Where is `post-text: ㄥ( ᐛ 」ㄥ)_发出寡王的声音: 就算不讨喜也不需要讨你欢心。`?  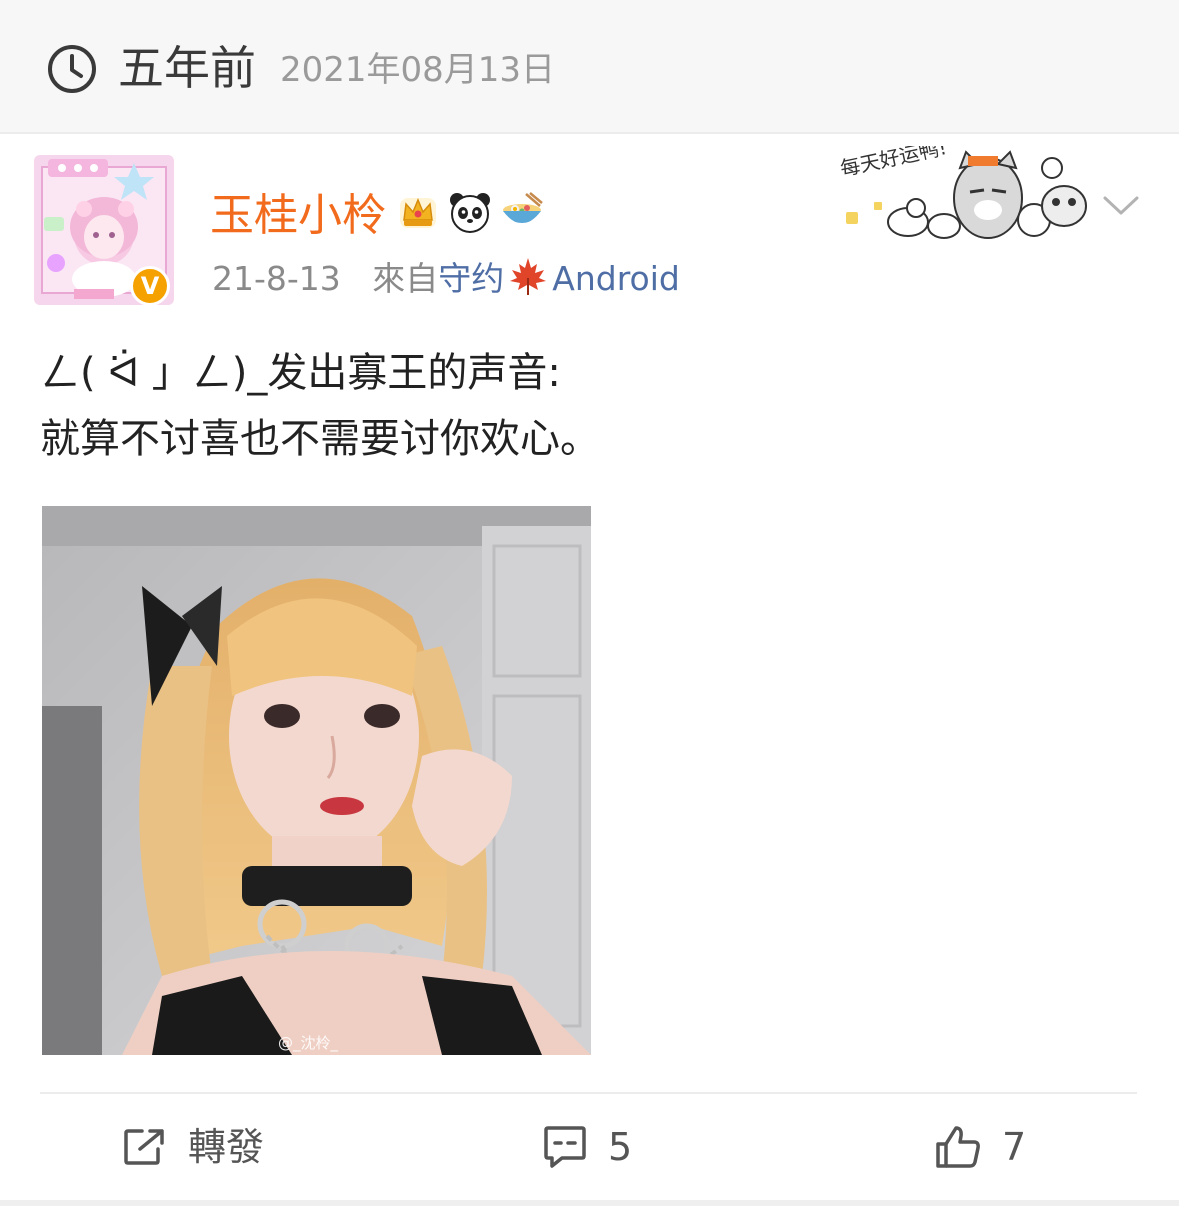
post-text: ㄥ( ᐛ 」ㄥ)_发出寡王的声音: 就算不讨喜也不需要讨你欢心。 is located at coordinates (590, 406).